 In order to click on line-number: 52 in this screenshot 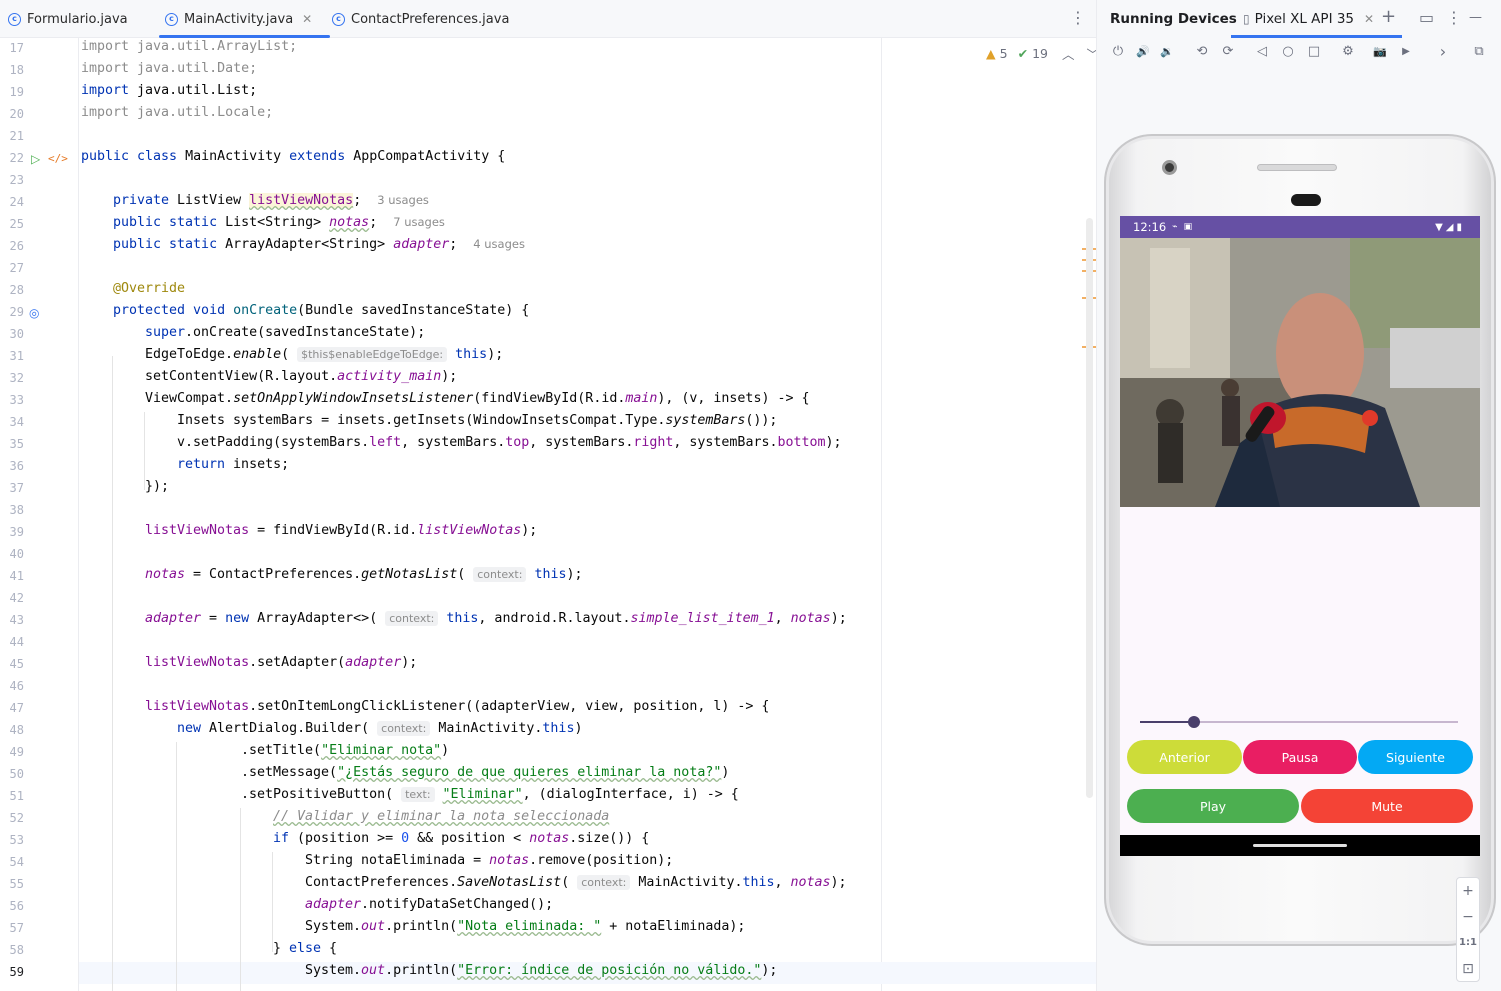, I will do `click(16, 818)`.